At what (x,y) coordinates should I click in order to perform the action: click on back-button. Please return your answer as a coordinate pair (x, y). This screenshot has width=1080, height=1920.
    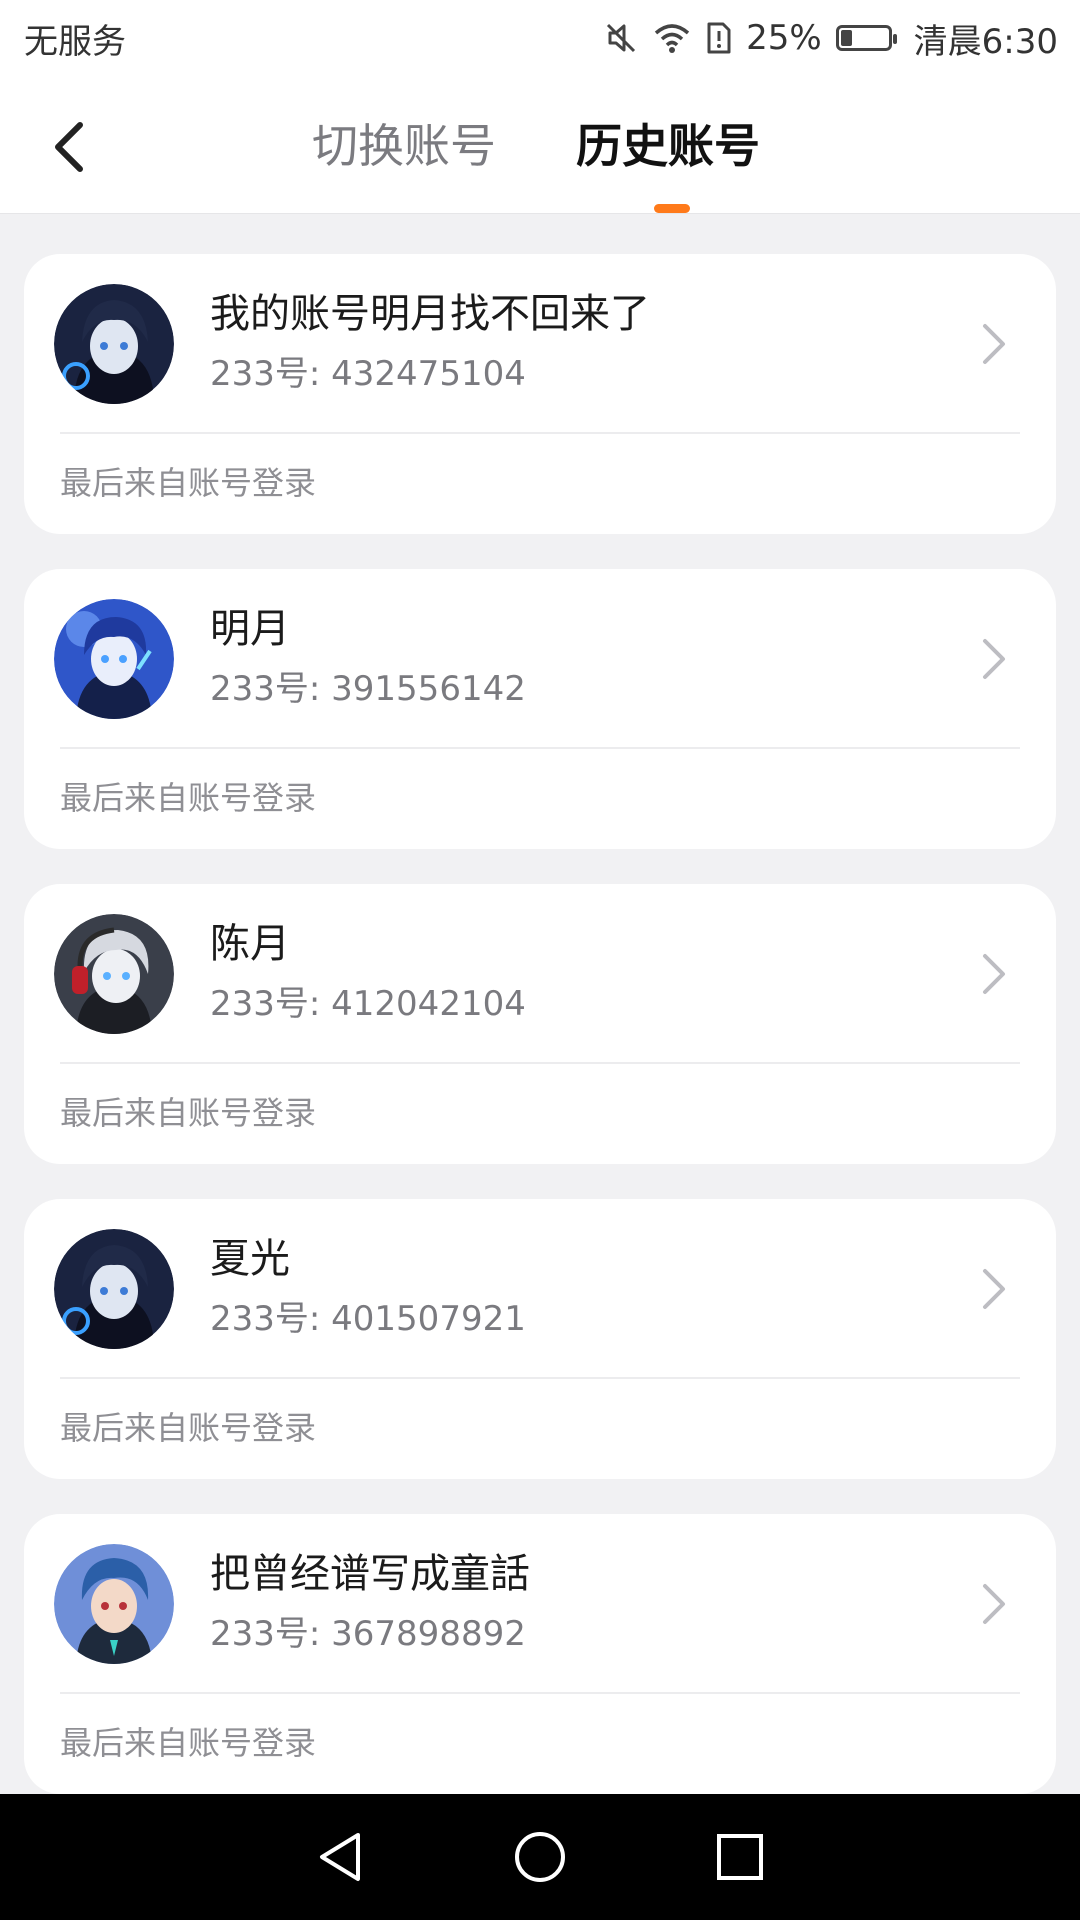
    Looking at the image, I should click on (70, 147).